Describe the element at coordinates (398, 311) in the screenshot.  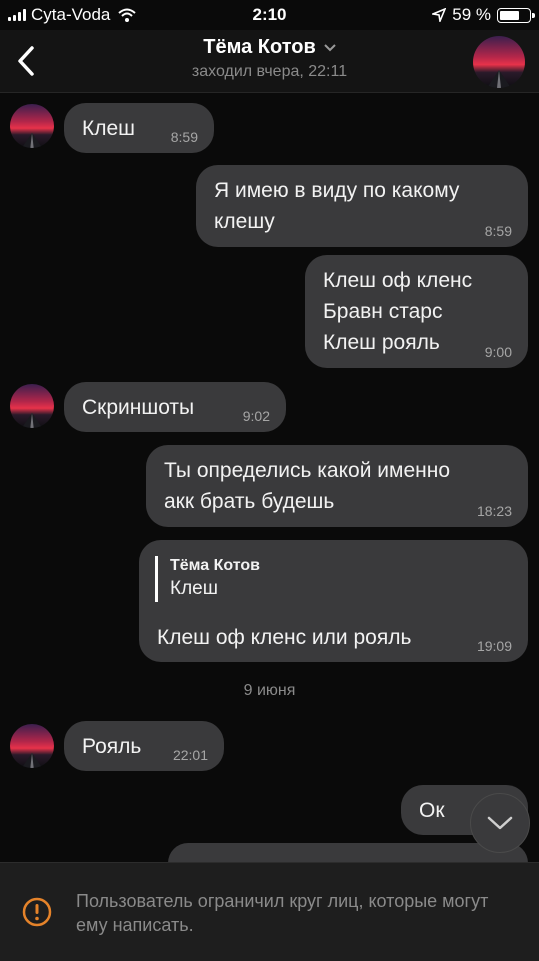
I see `message-text: Клеш оф кленс Бравн старс Клеш рояль` at that location.